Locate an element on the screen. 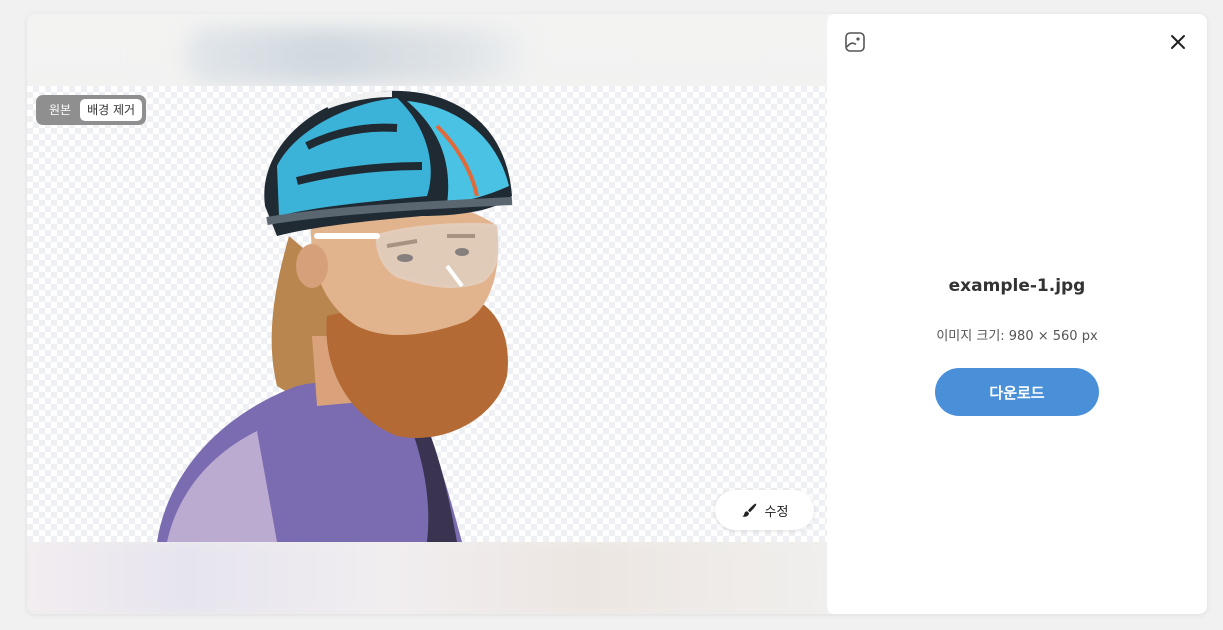  edit-button-label: 수정 is located at coordinates (776, 512).